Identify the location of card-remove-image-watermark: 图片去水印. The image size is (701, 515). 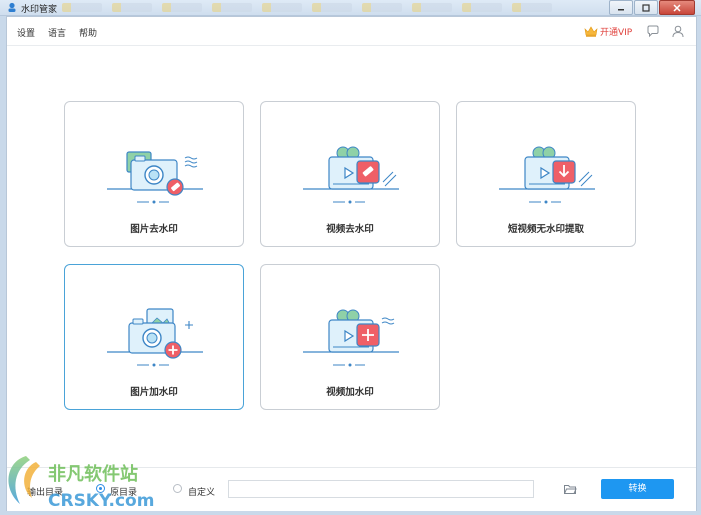
(154, 174).